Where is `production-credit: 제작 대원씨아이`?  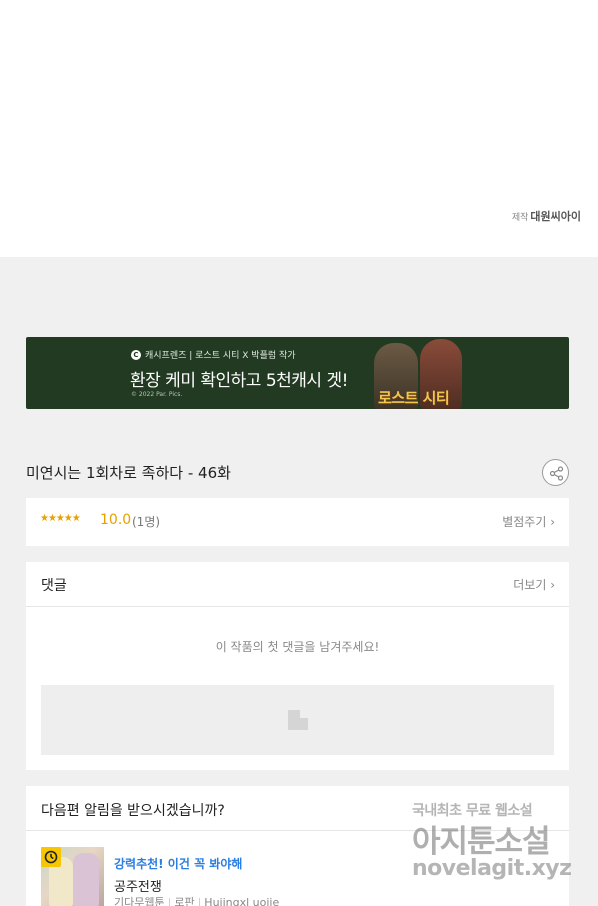
production-credit: 제작 대원씨아이 is located at coordinates (546, 216).